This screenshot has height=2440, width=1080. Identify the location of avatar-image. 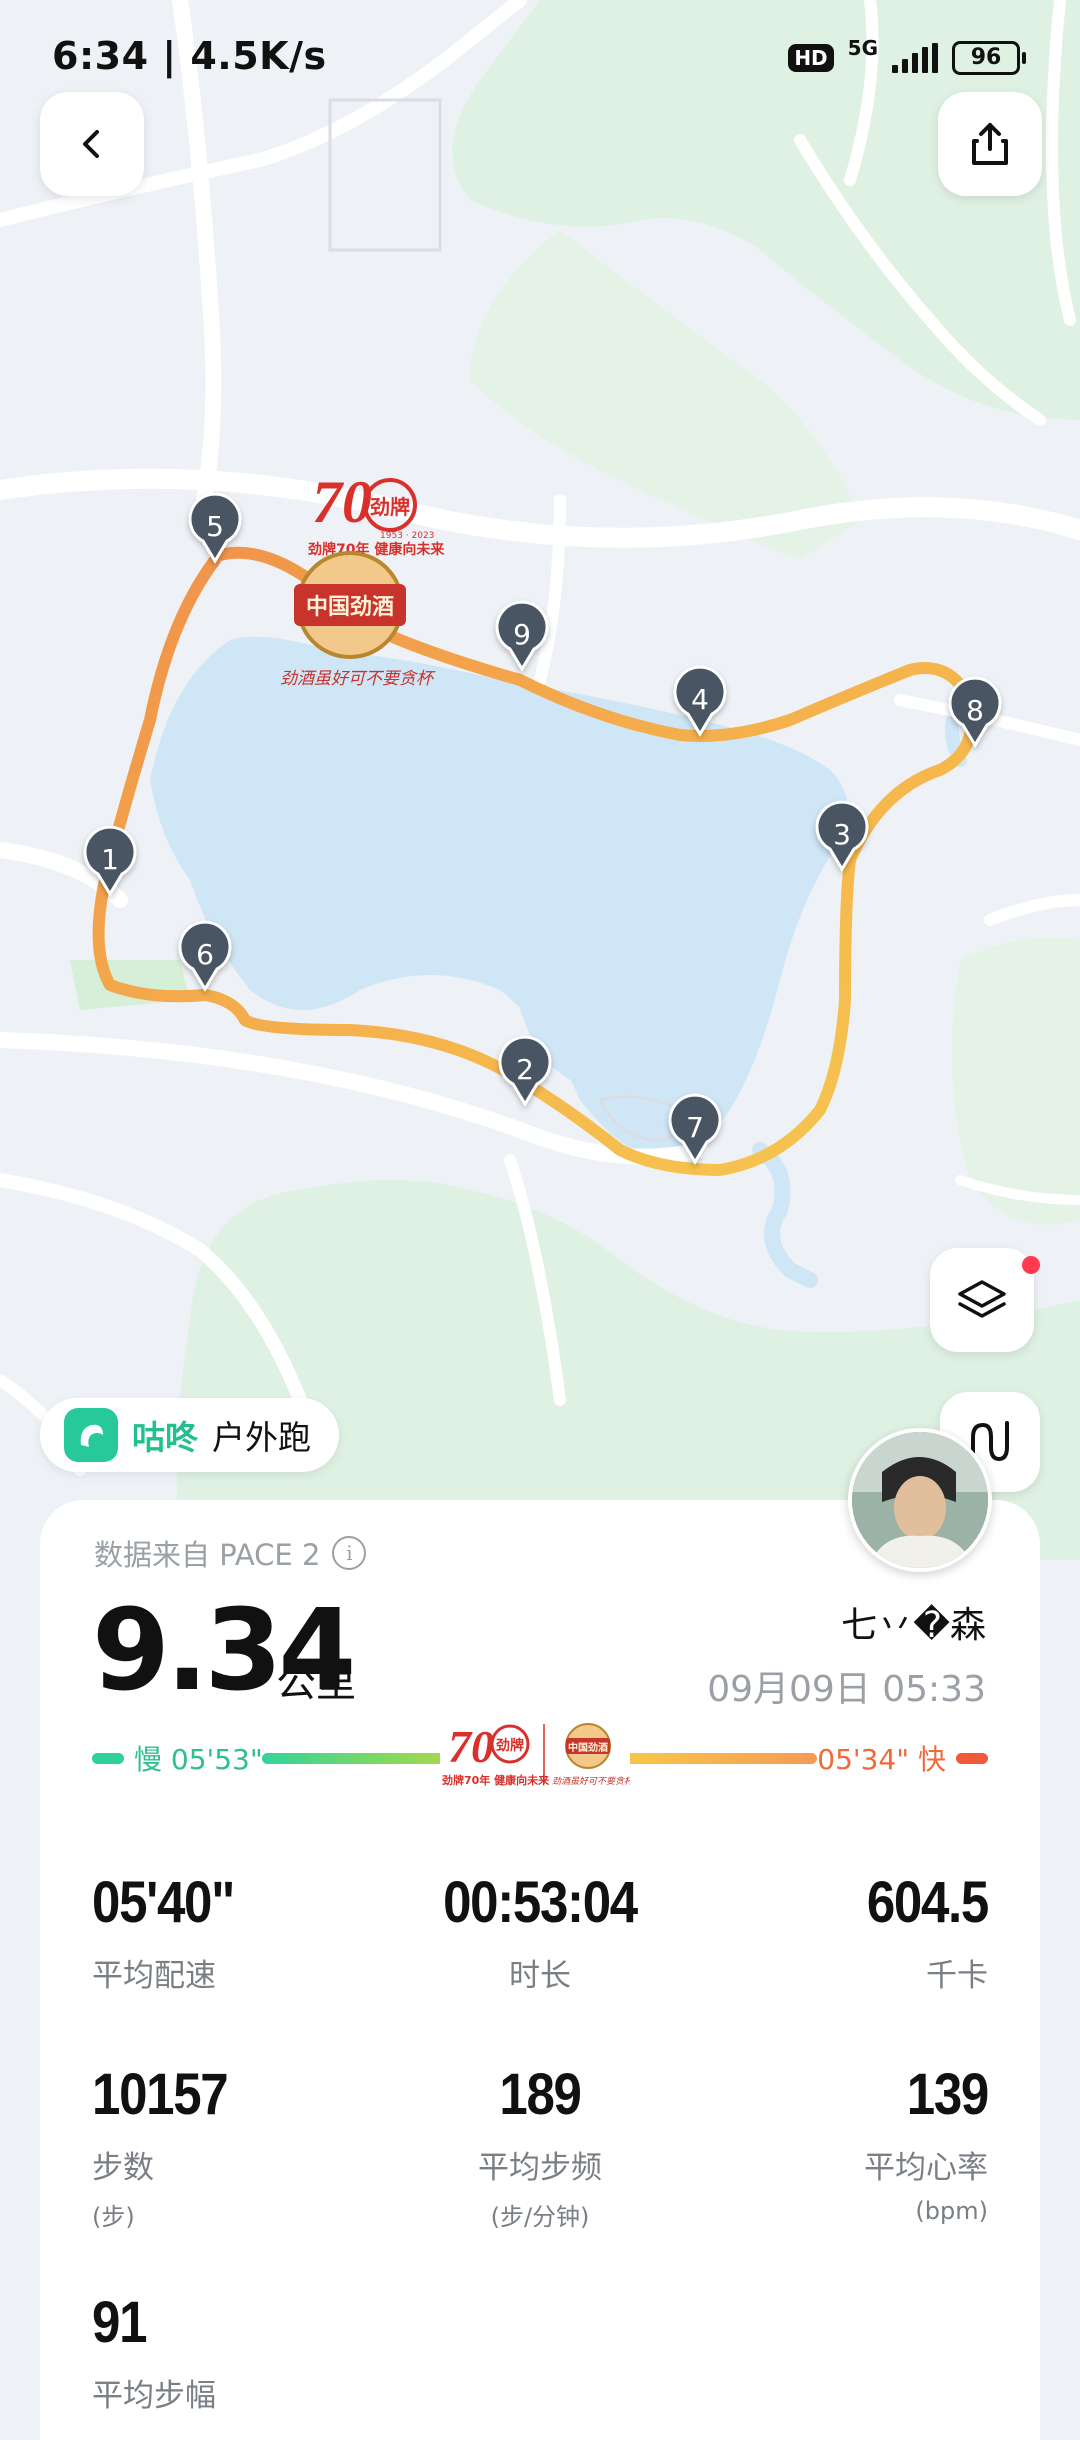
(920, 1500).